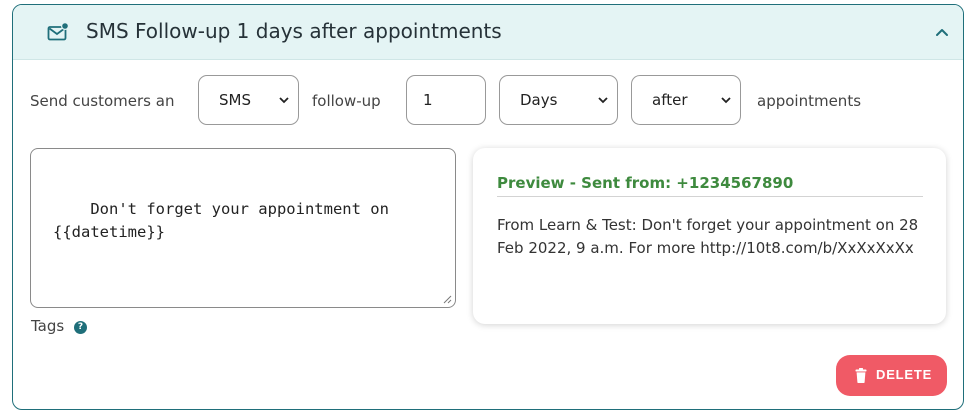 This screenshot has width=972, height=417. What do you see at coordinates (861, 375) in the screenshot?
I see `trash-icon` at bounding box center [861, 375].